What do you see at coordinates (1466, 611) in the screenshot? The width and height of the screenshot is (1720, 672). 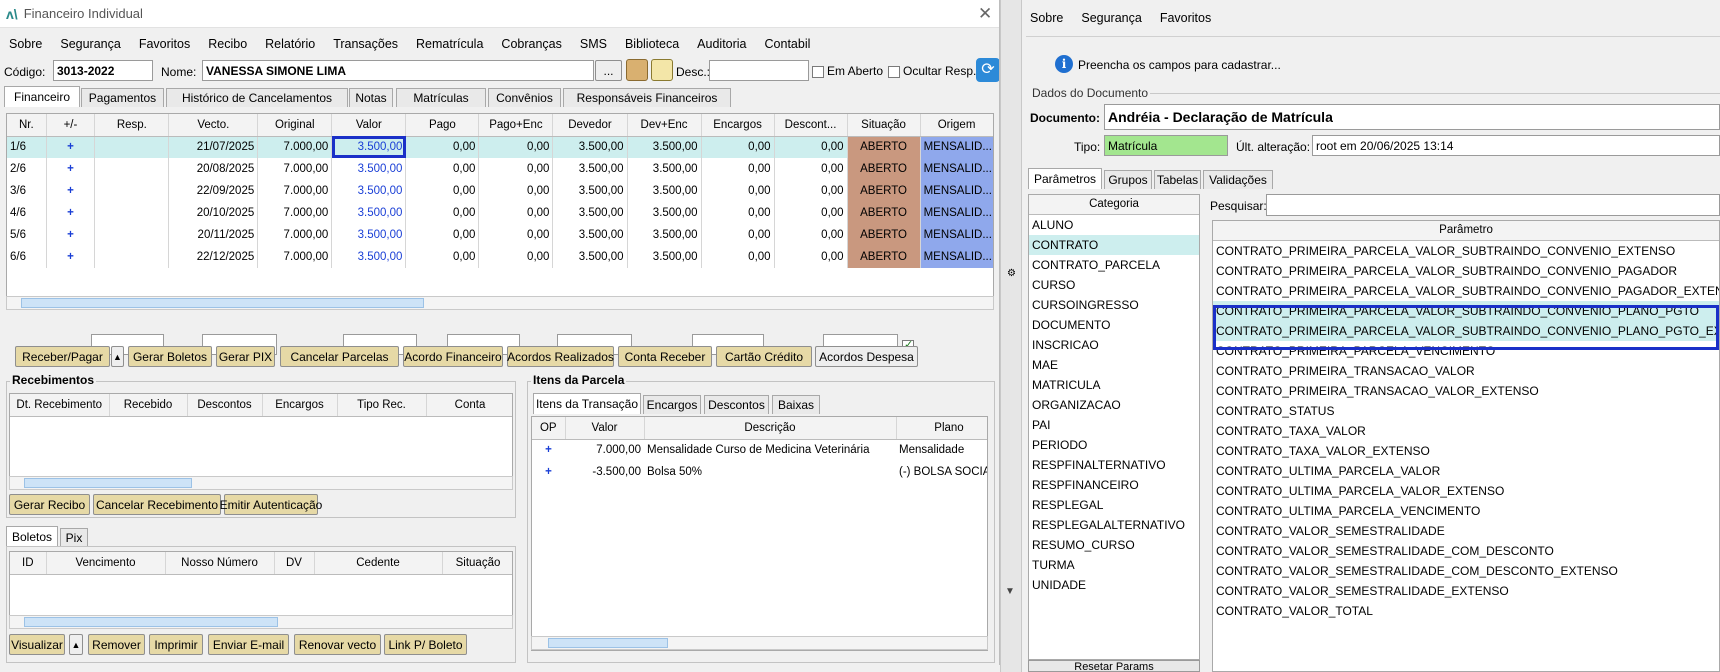 I see `parametro-item: CONTRATO_VALOR_TOTAL` at bounding box center [1466, 611].